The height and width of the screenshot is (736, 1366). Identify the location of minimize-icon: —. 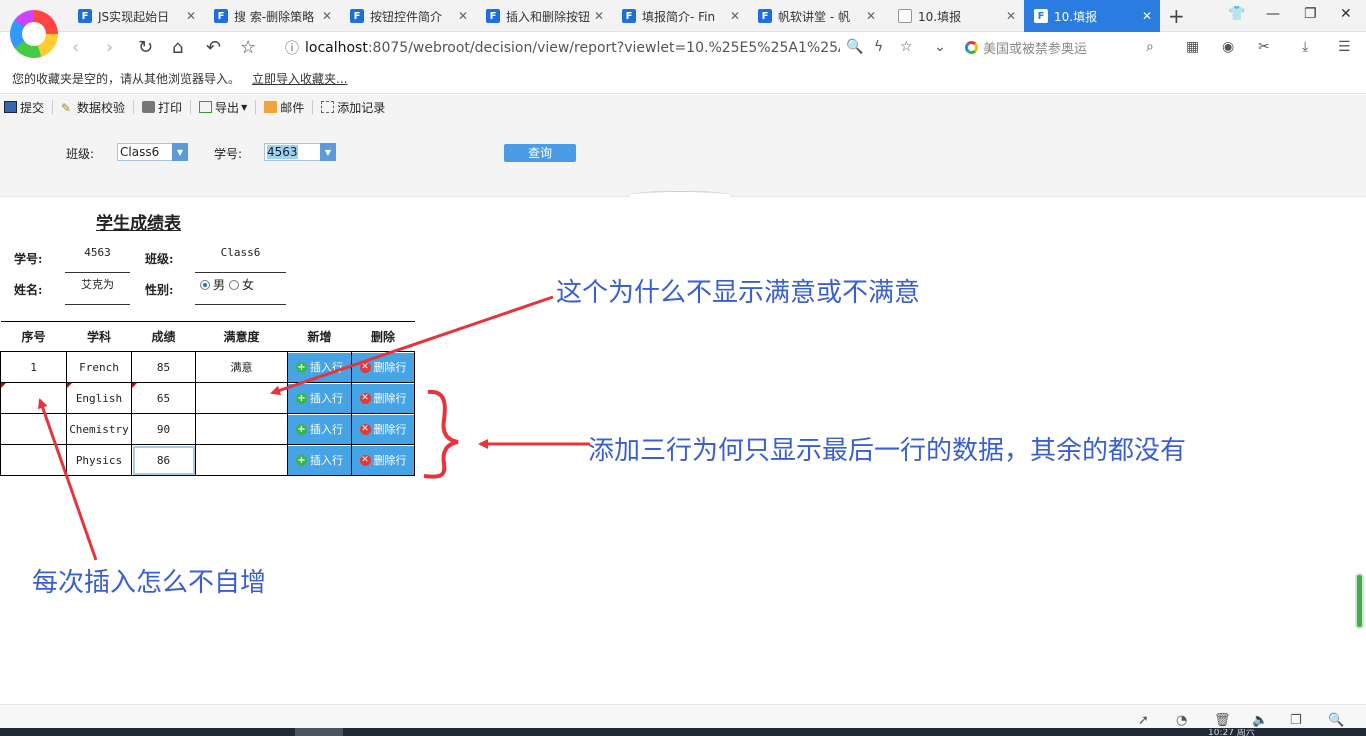
(1273, 14).